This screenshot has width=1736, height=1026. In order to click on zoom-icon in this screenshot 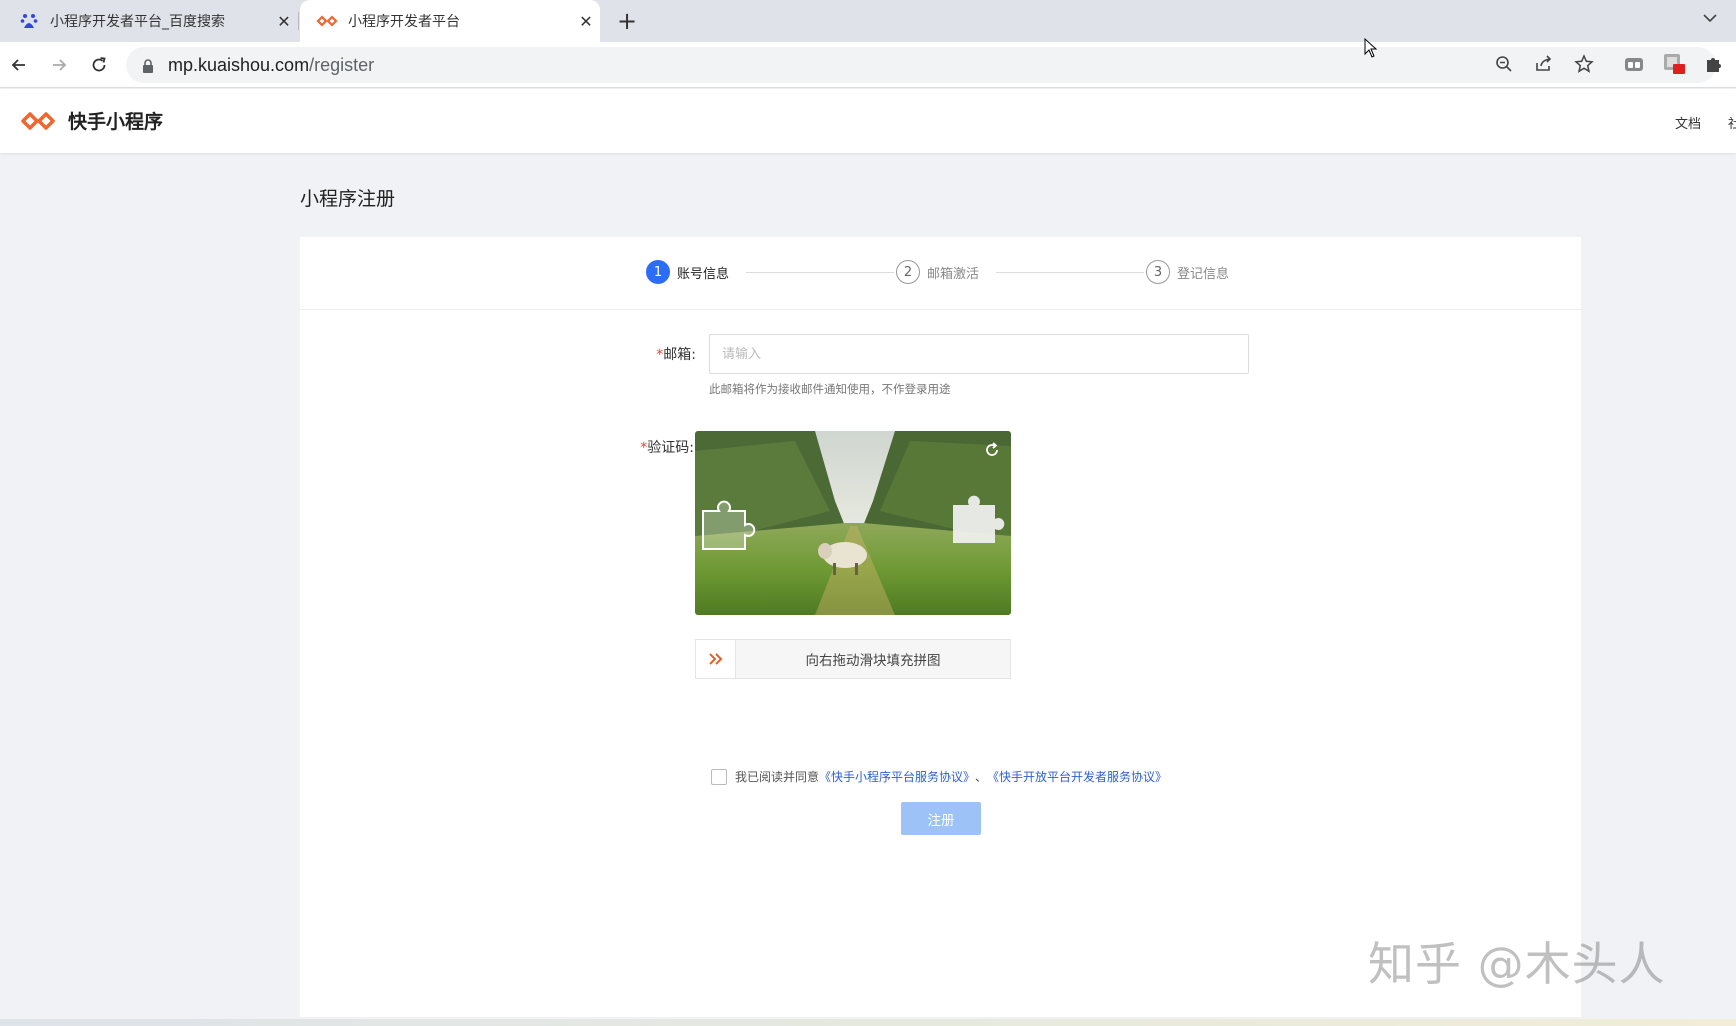, I will do `click(1504, 64)`.